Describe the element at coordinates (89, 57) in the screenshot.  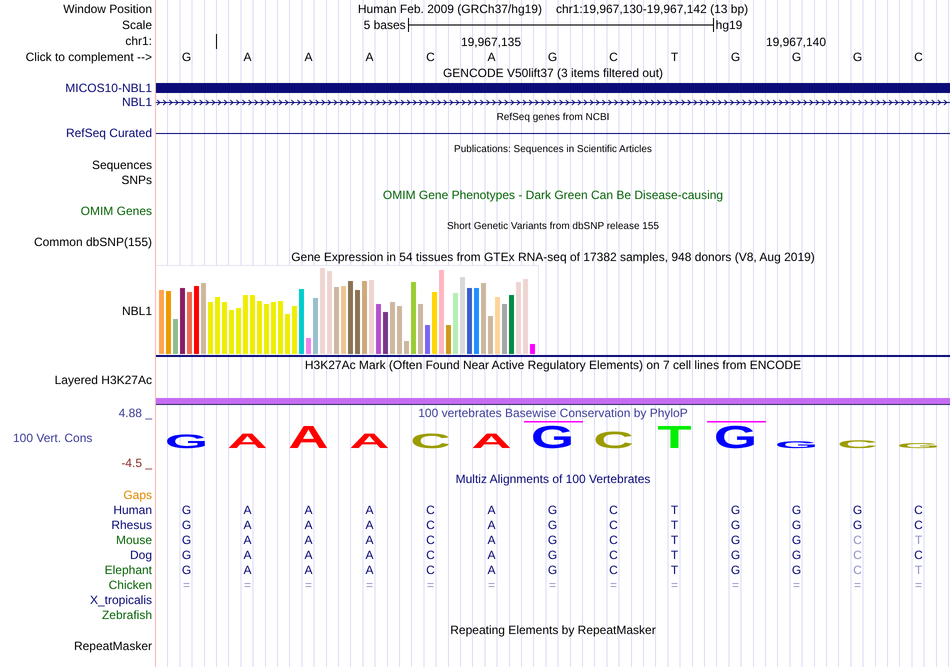
I see `track-label: Click to complement -->` at that location.